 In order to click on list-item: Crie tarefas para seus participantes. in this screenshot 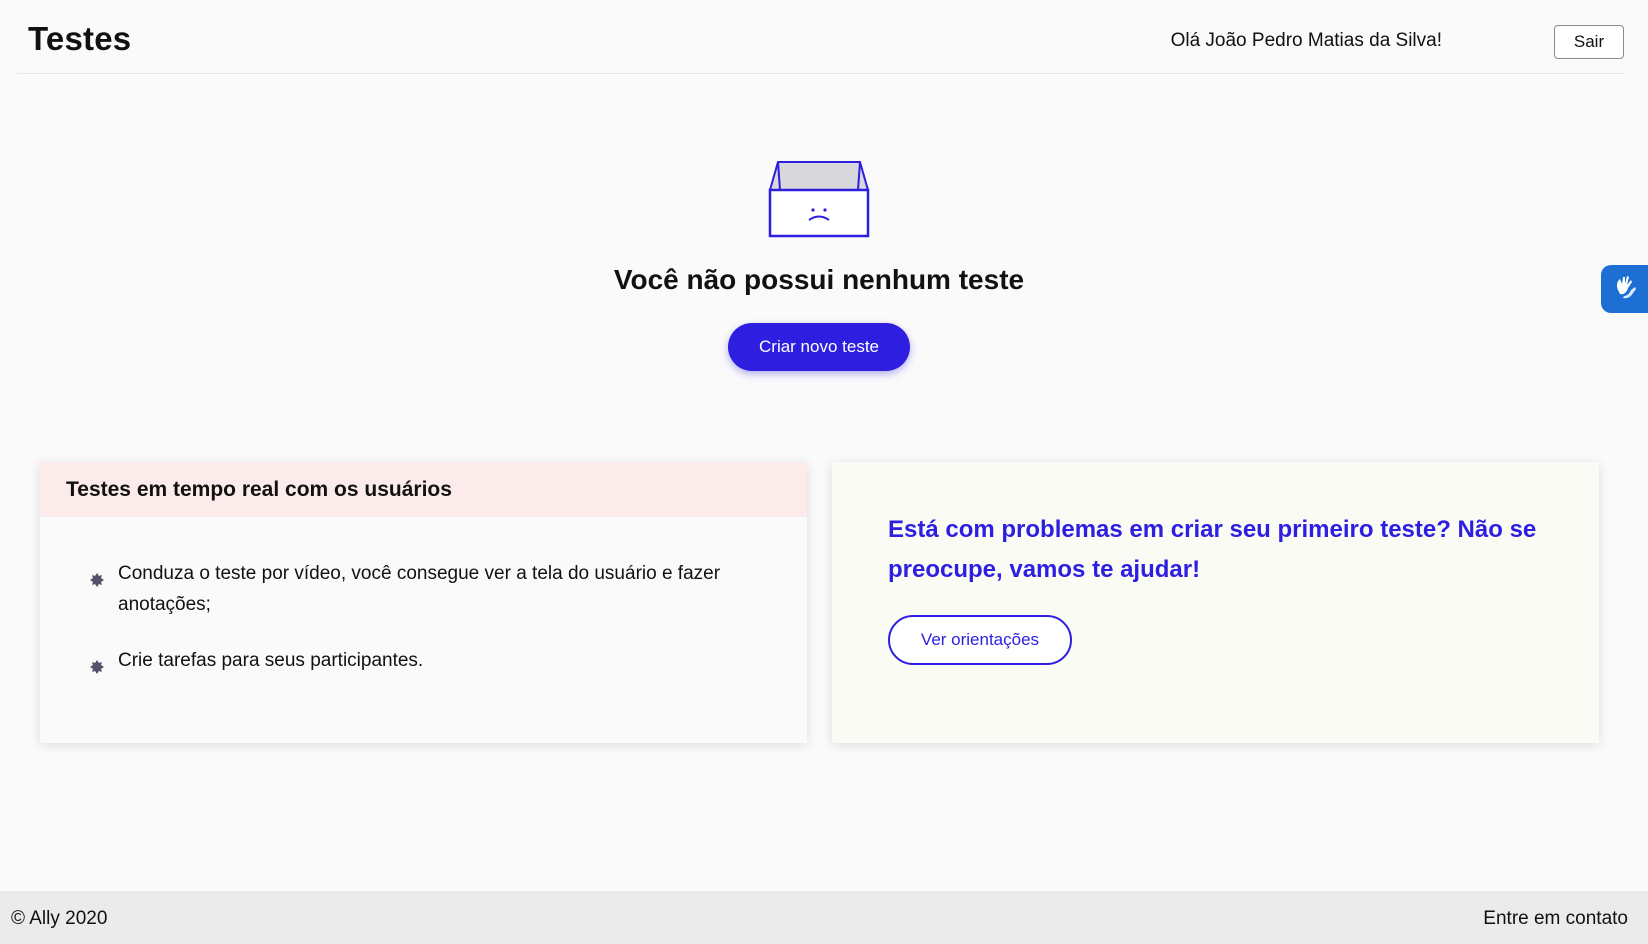, I will do `click(420, 660)`.